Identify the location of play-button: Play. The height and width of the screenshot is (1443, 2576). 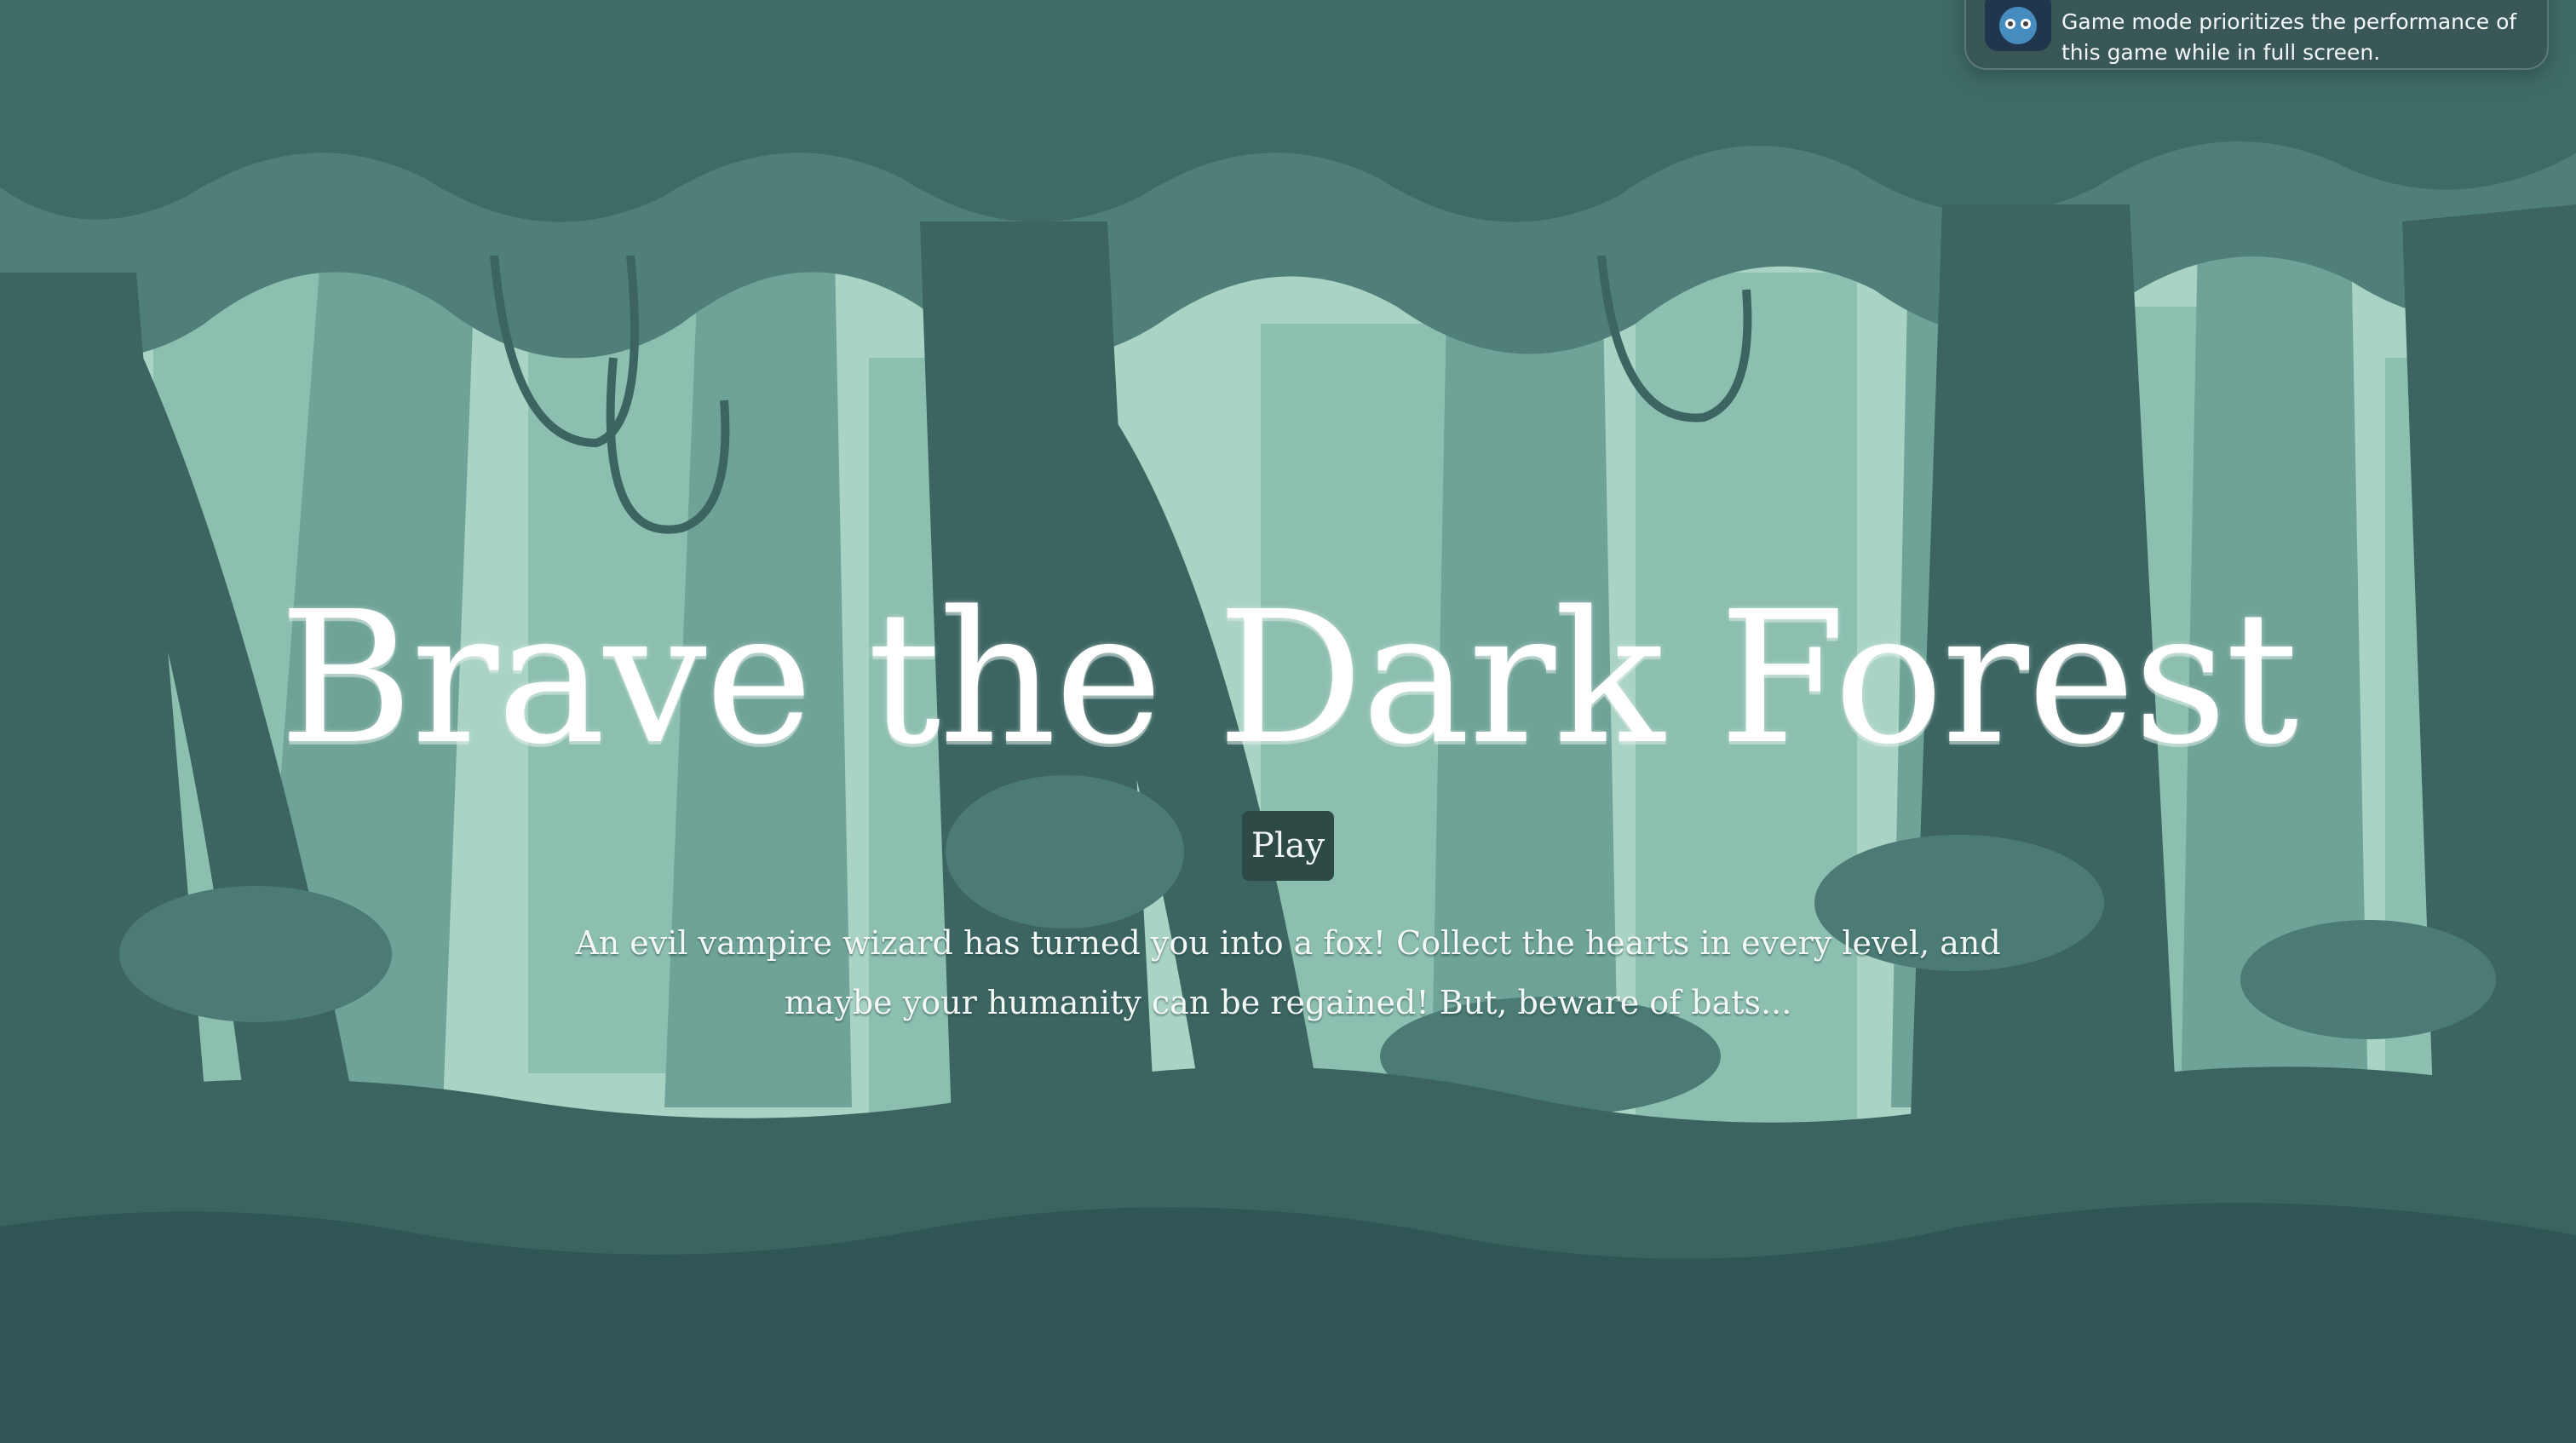
(1288, 846).